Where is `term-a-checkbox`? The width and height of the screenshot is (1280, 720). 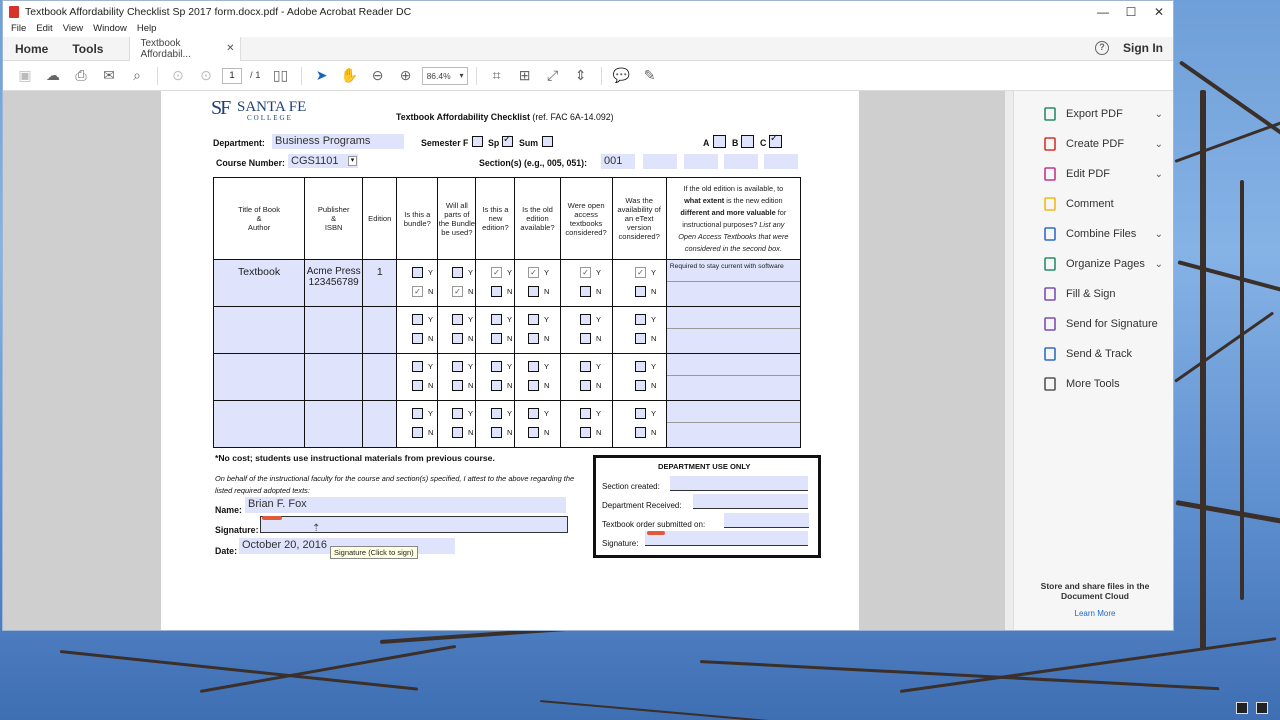
term-a-checkbox is located at coordinates (719, 141).